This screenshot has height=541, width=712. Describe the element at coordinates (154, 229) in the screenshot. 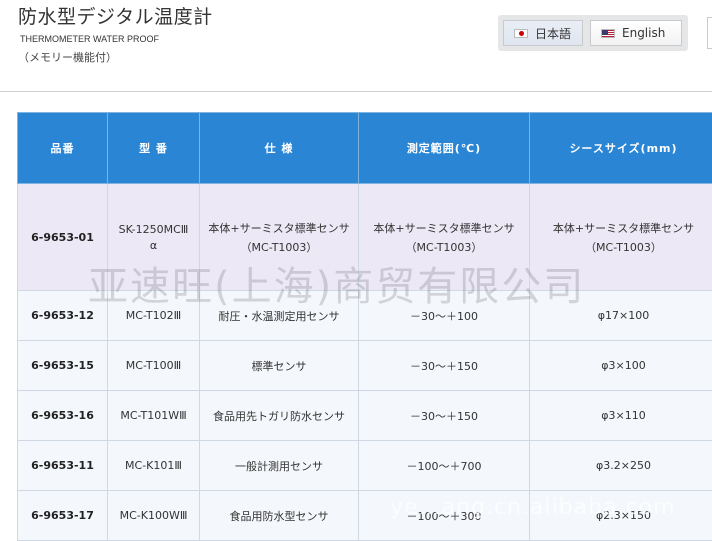

I see `model-line-1: SK-1250MCⅢ` at that location.